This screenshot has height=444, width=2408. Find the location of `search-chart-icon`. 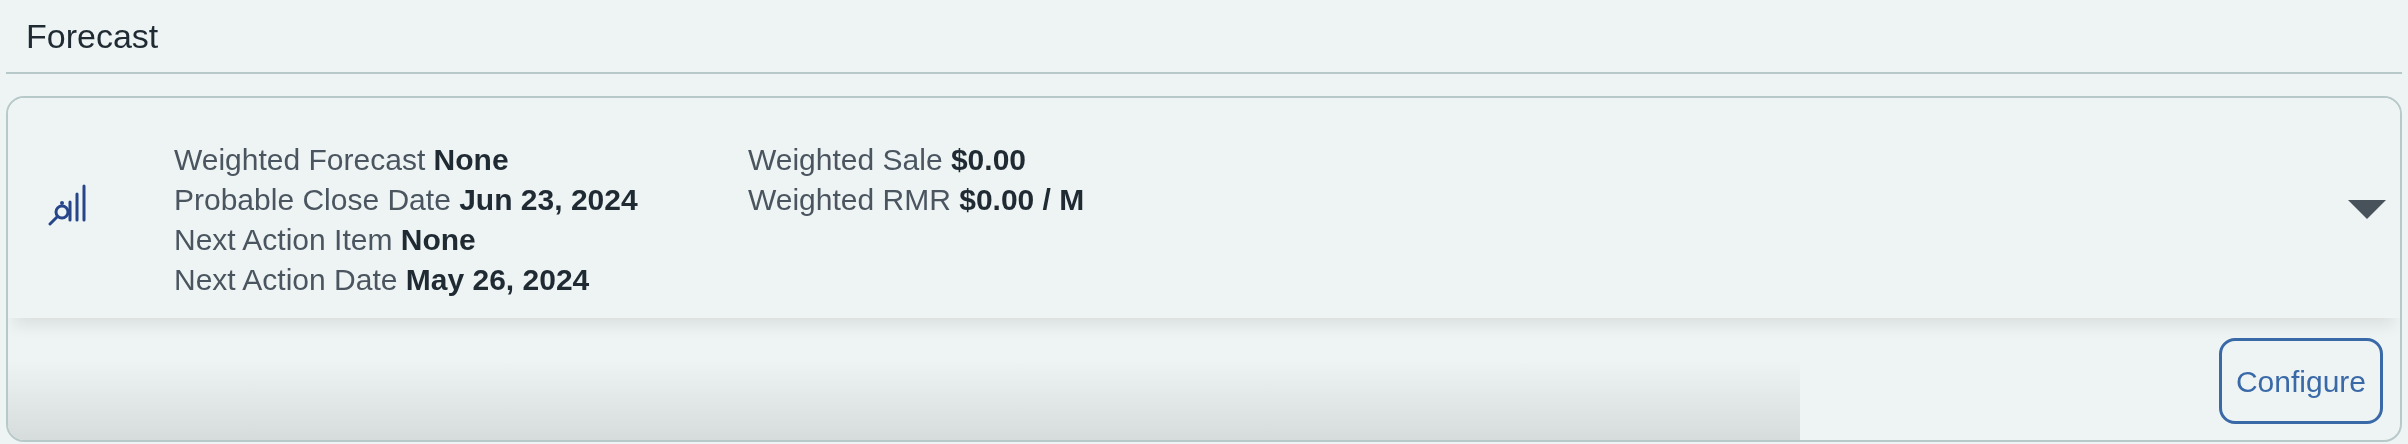

search-chart-icon is located at coordinates (66, 204).